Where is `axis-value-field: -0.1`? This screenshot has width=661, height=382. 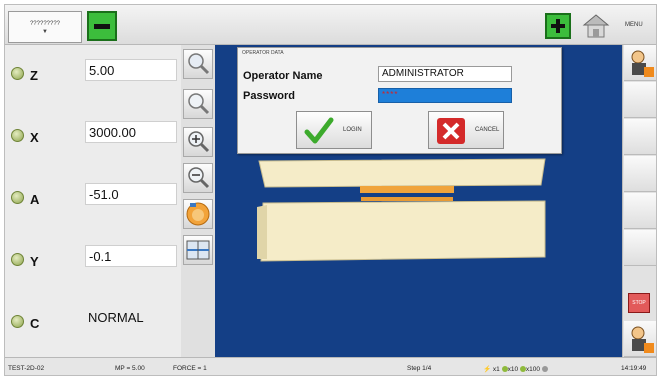
axis-value-field: -0.1 is located at coordinates (131, 256).